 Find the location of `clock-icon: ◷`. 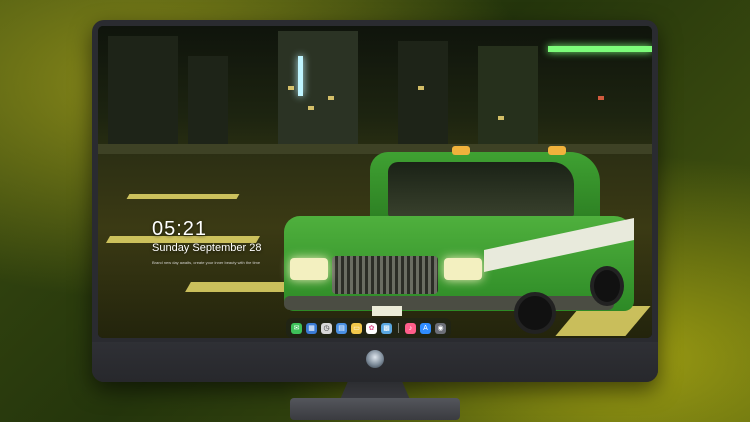

clock-icon: ◷ is located at coordinates (326, 328).